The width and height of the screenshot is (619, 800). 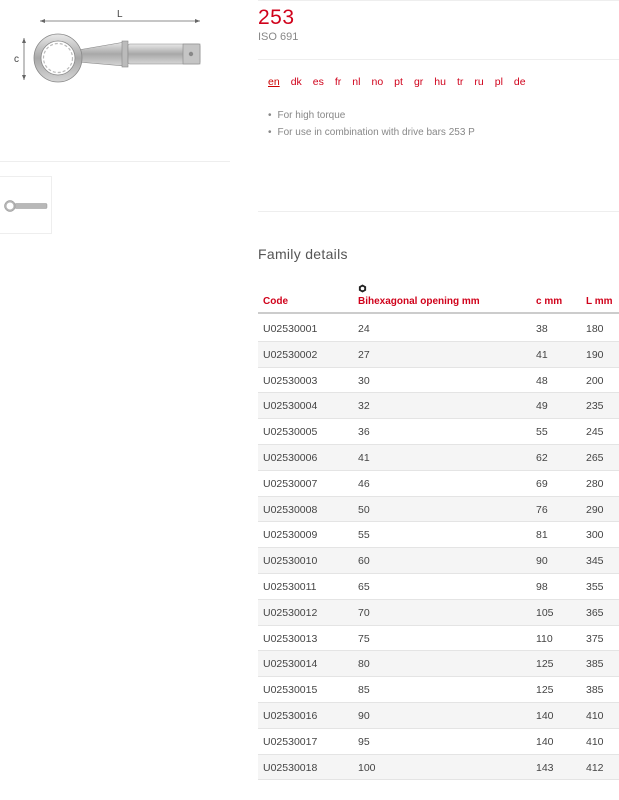 I want to click on feature-item: For high torque, so click(x=371, y=116).